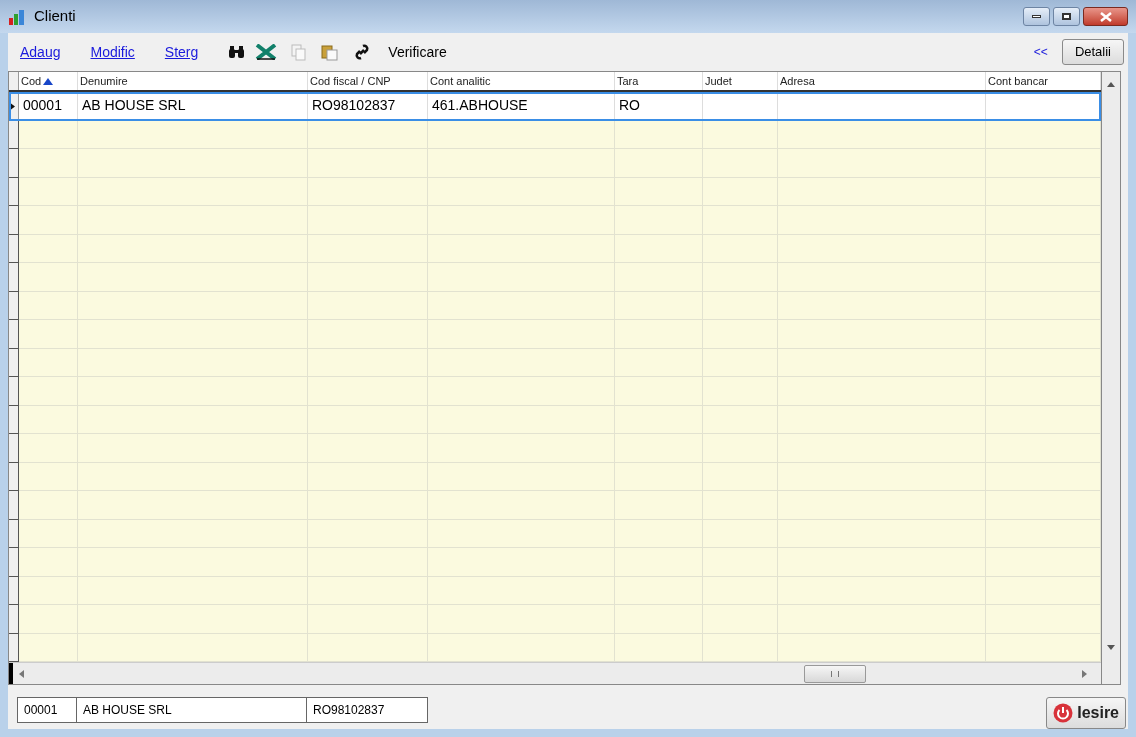 The width and height of the screenshot is (1136, 737). Describe the element at coordinates (1111, 84) in the screenshot. I see `scroll-up-icon` at that location.